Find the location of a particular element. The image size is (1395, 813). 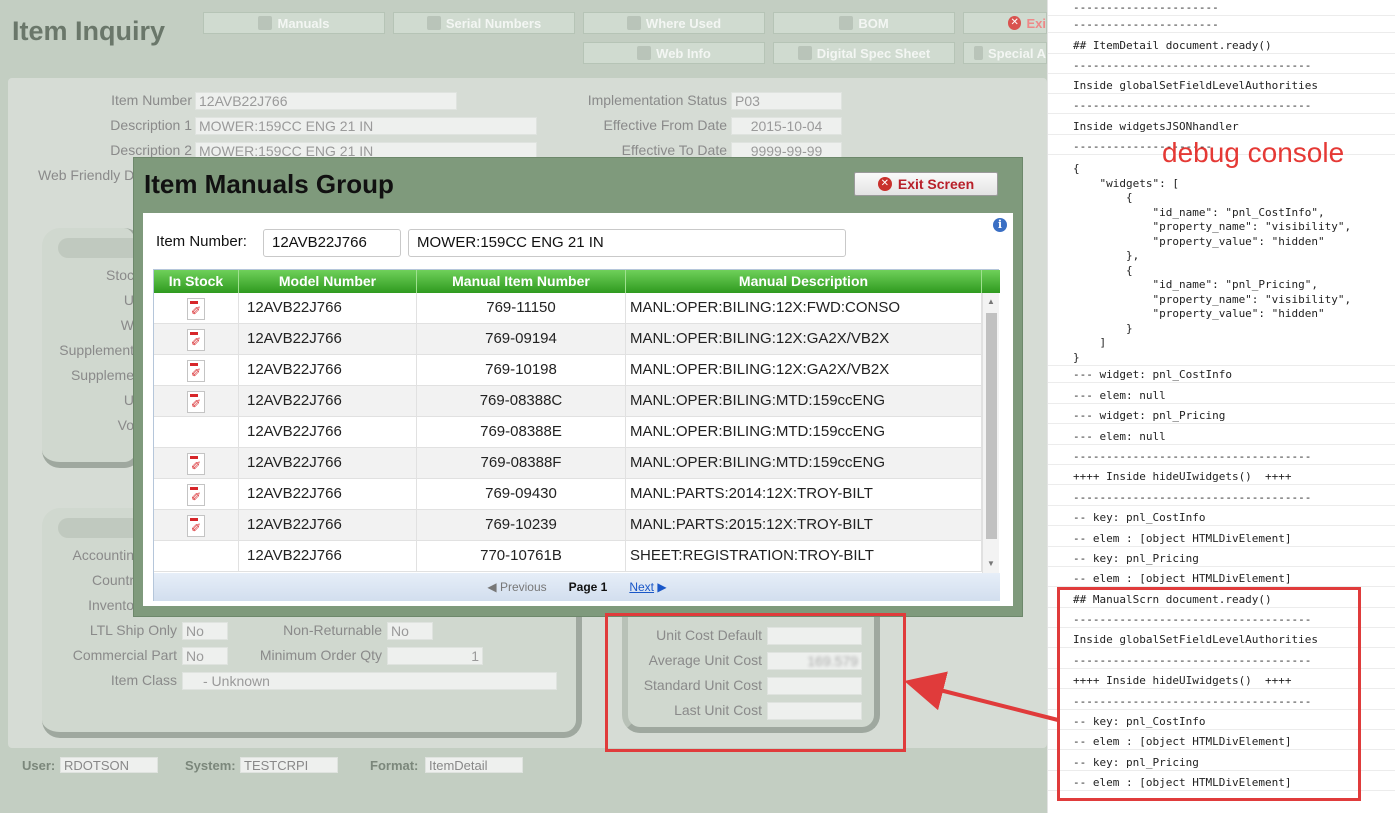

col-manual-item-number: Manual Item Number is located at coordinates (521, 281).